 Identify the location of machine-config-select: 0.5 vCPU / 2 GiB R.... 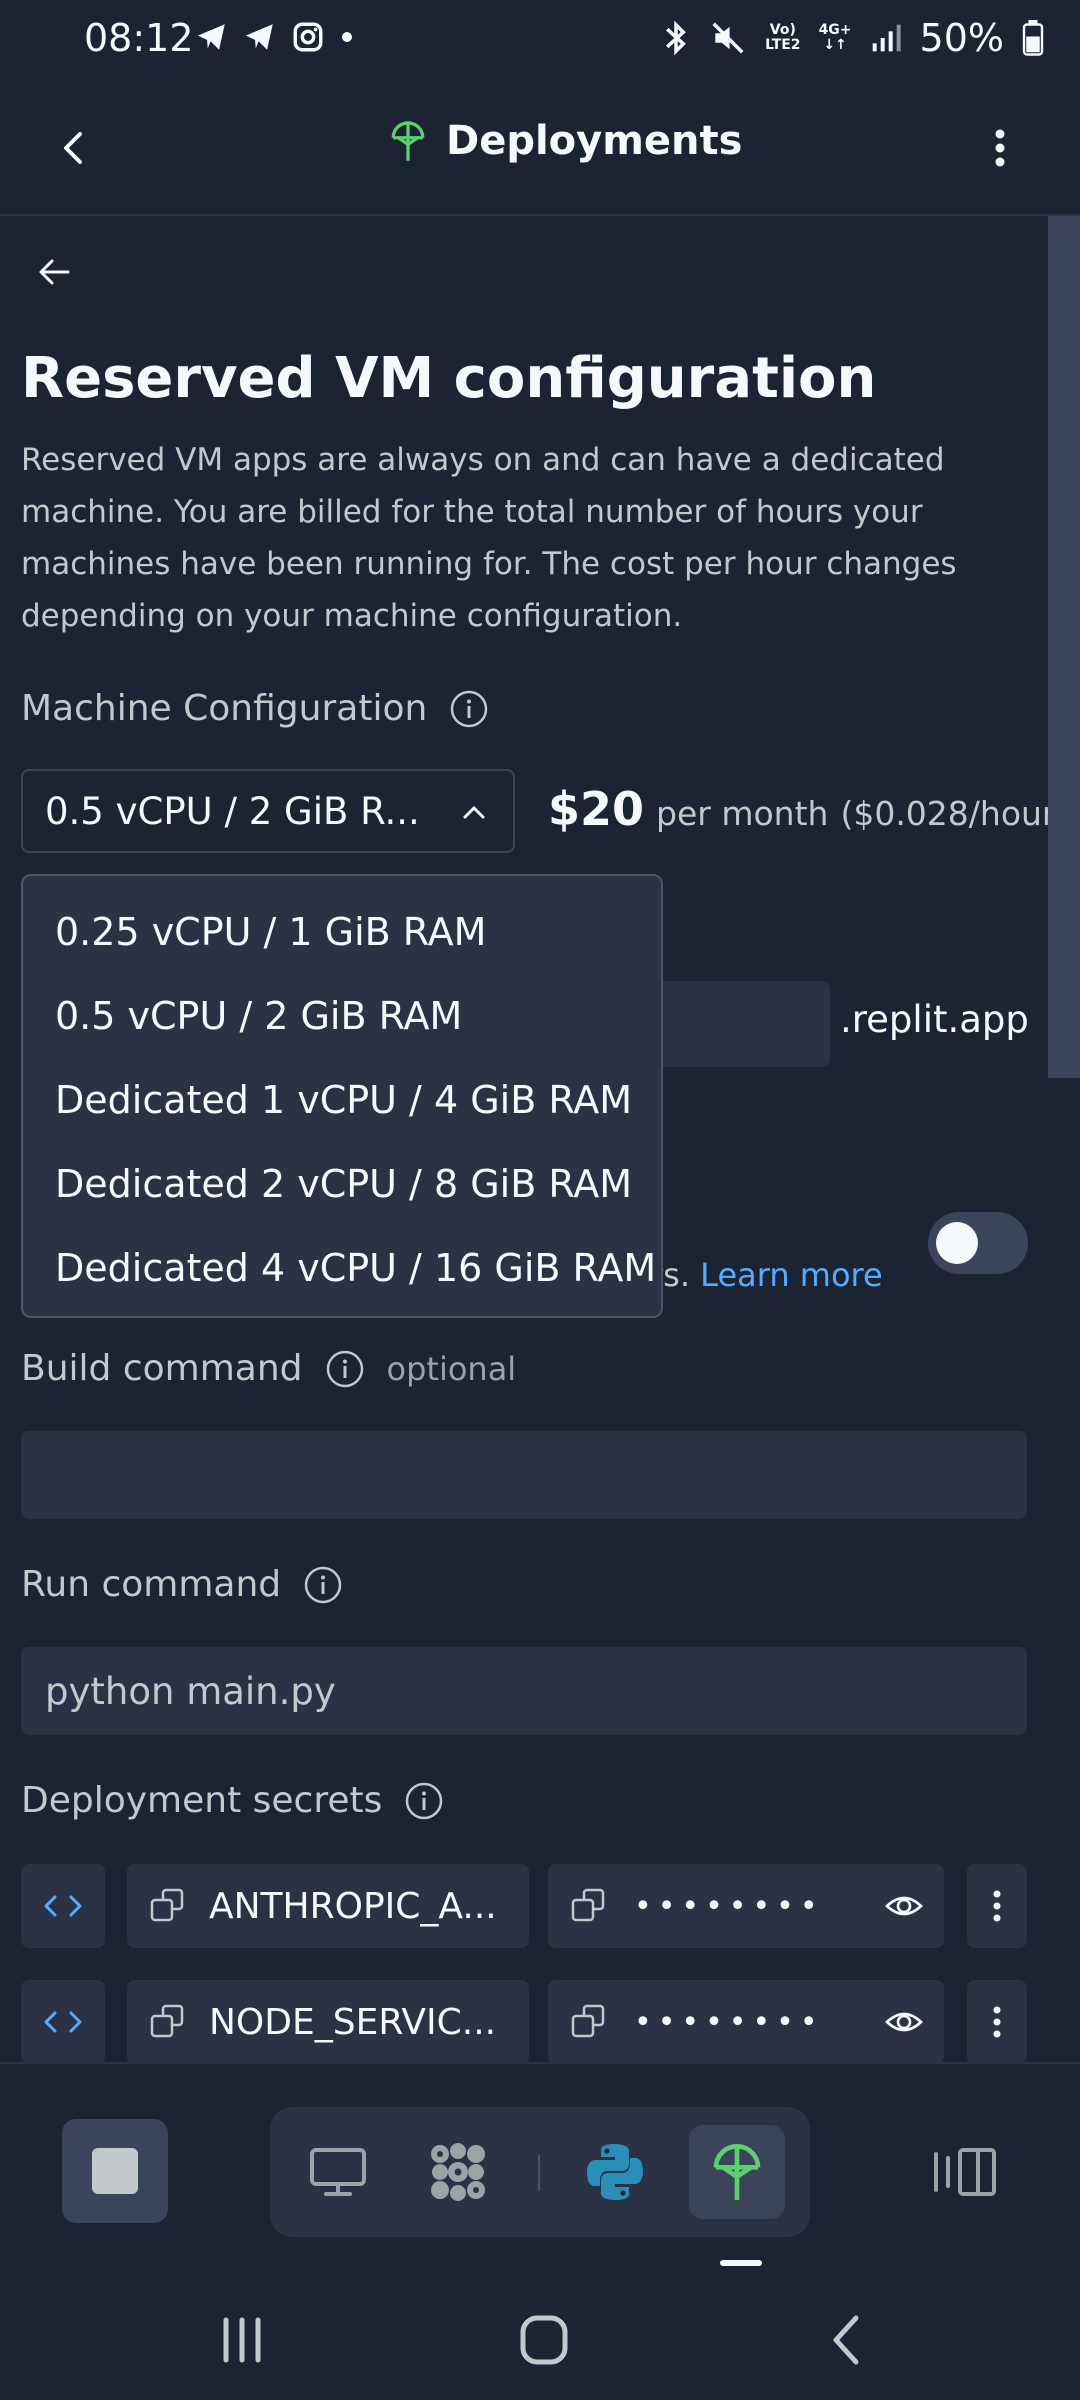
(268, 811).